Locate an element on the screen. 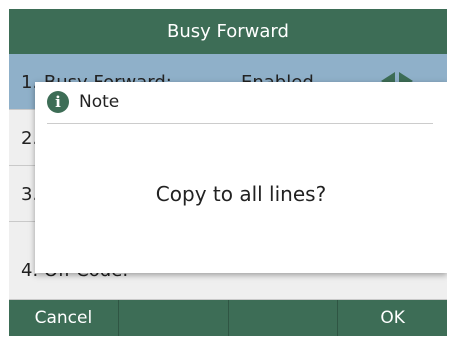 The image size is (456, 345). cancel-button: Cancel is located at coordinates (64, 318).